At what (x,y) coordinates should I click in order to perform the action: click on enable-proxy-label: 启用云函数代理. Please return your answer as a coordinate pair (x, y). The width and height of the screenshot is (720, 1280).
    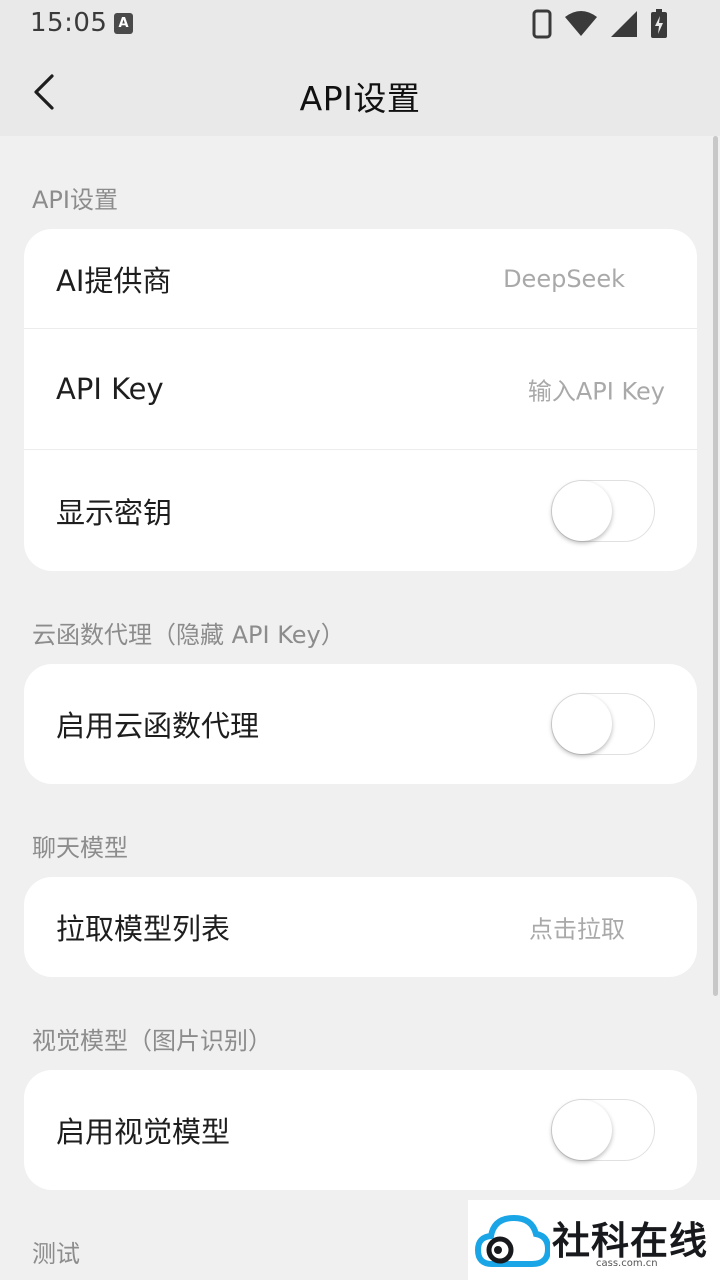
    Looking at the image, I should click on (158, 726).